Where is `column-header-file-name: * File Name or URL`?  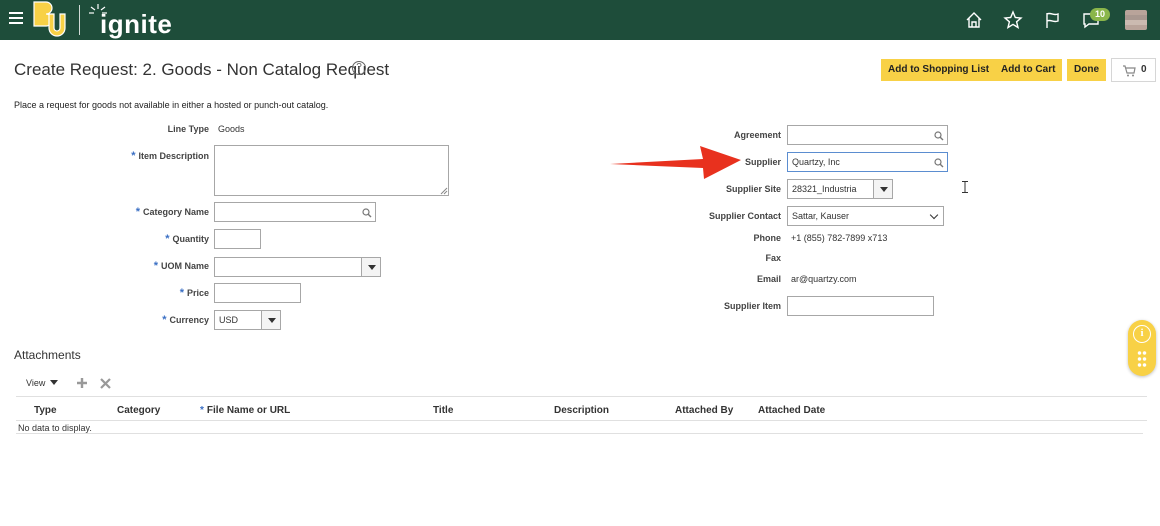
column-header-file-name: * File Name or URL is located at coordinates (245, 410).